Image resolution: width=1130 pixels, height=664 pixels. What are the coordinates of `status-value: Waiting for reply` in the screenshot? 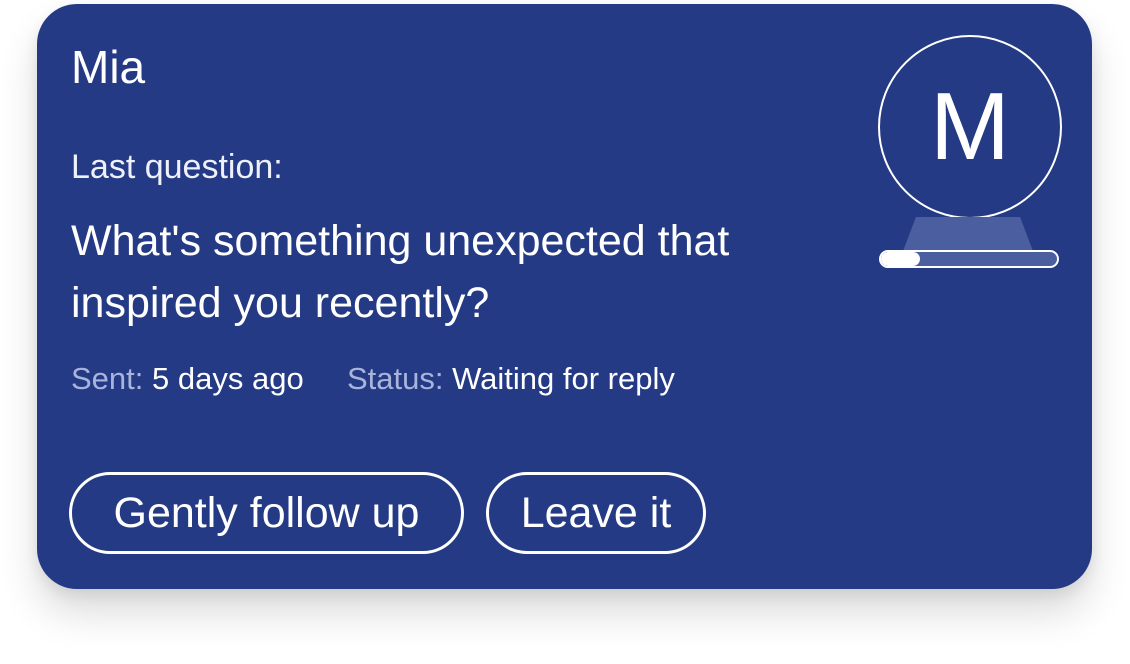 It's located at (563, 378).